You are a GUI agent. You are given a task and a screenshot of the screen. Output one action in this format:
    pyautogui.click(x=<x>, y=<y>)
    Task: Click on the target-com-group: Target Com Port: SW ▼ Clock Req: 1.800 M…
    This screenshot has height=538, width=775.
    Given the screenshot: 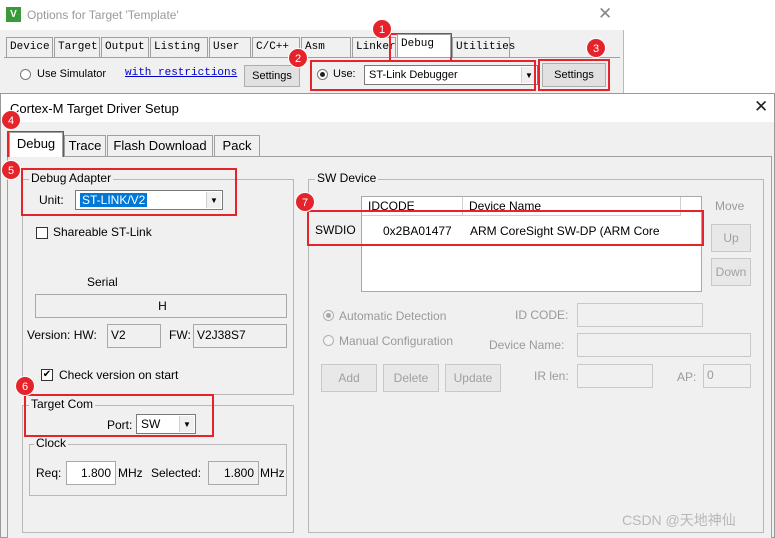 What is the action you would take?
    pyautogui.click(x=158, y=465)
    